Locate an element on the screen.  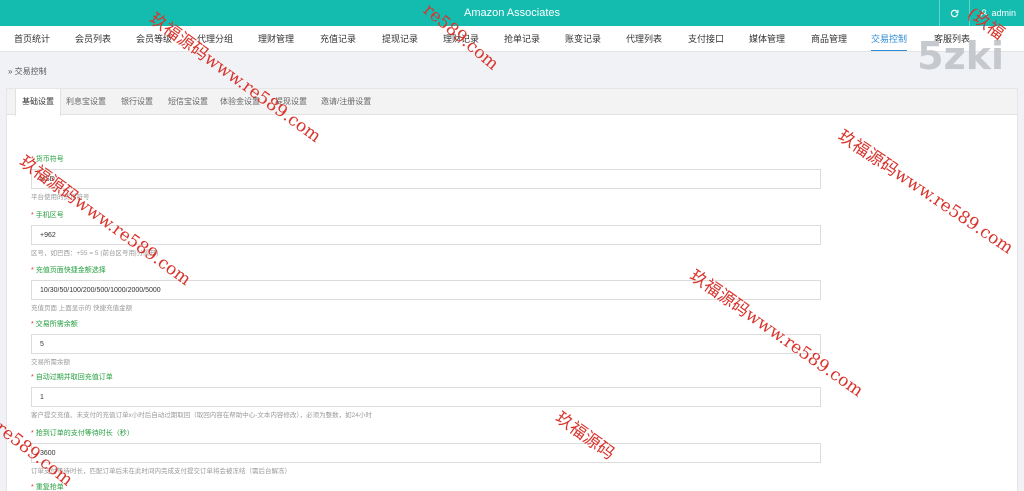
tab-sms: 短信宝设置 is located at coordinates (188, 102).